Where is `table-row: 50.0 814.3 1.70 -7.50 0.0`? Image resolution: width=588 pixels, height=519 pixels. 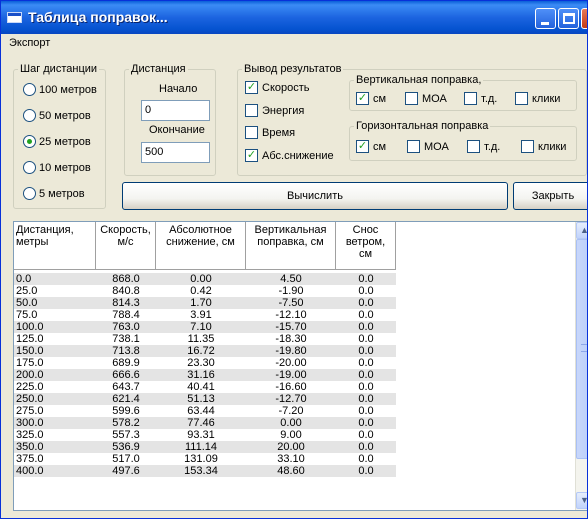 table-row: 50.0 814.3 1.70 -7.50 0.0 is located at coordinates (205, 303).